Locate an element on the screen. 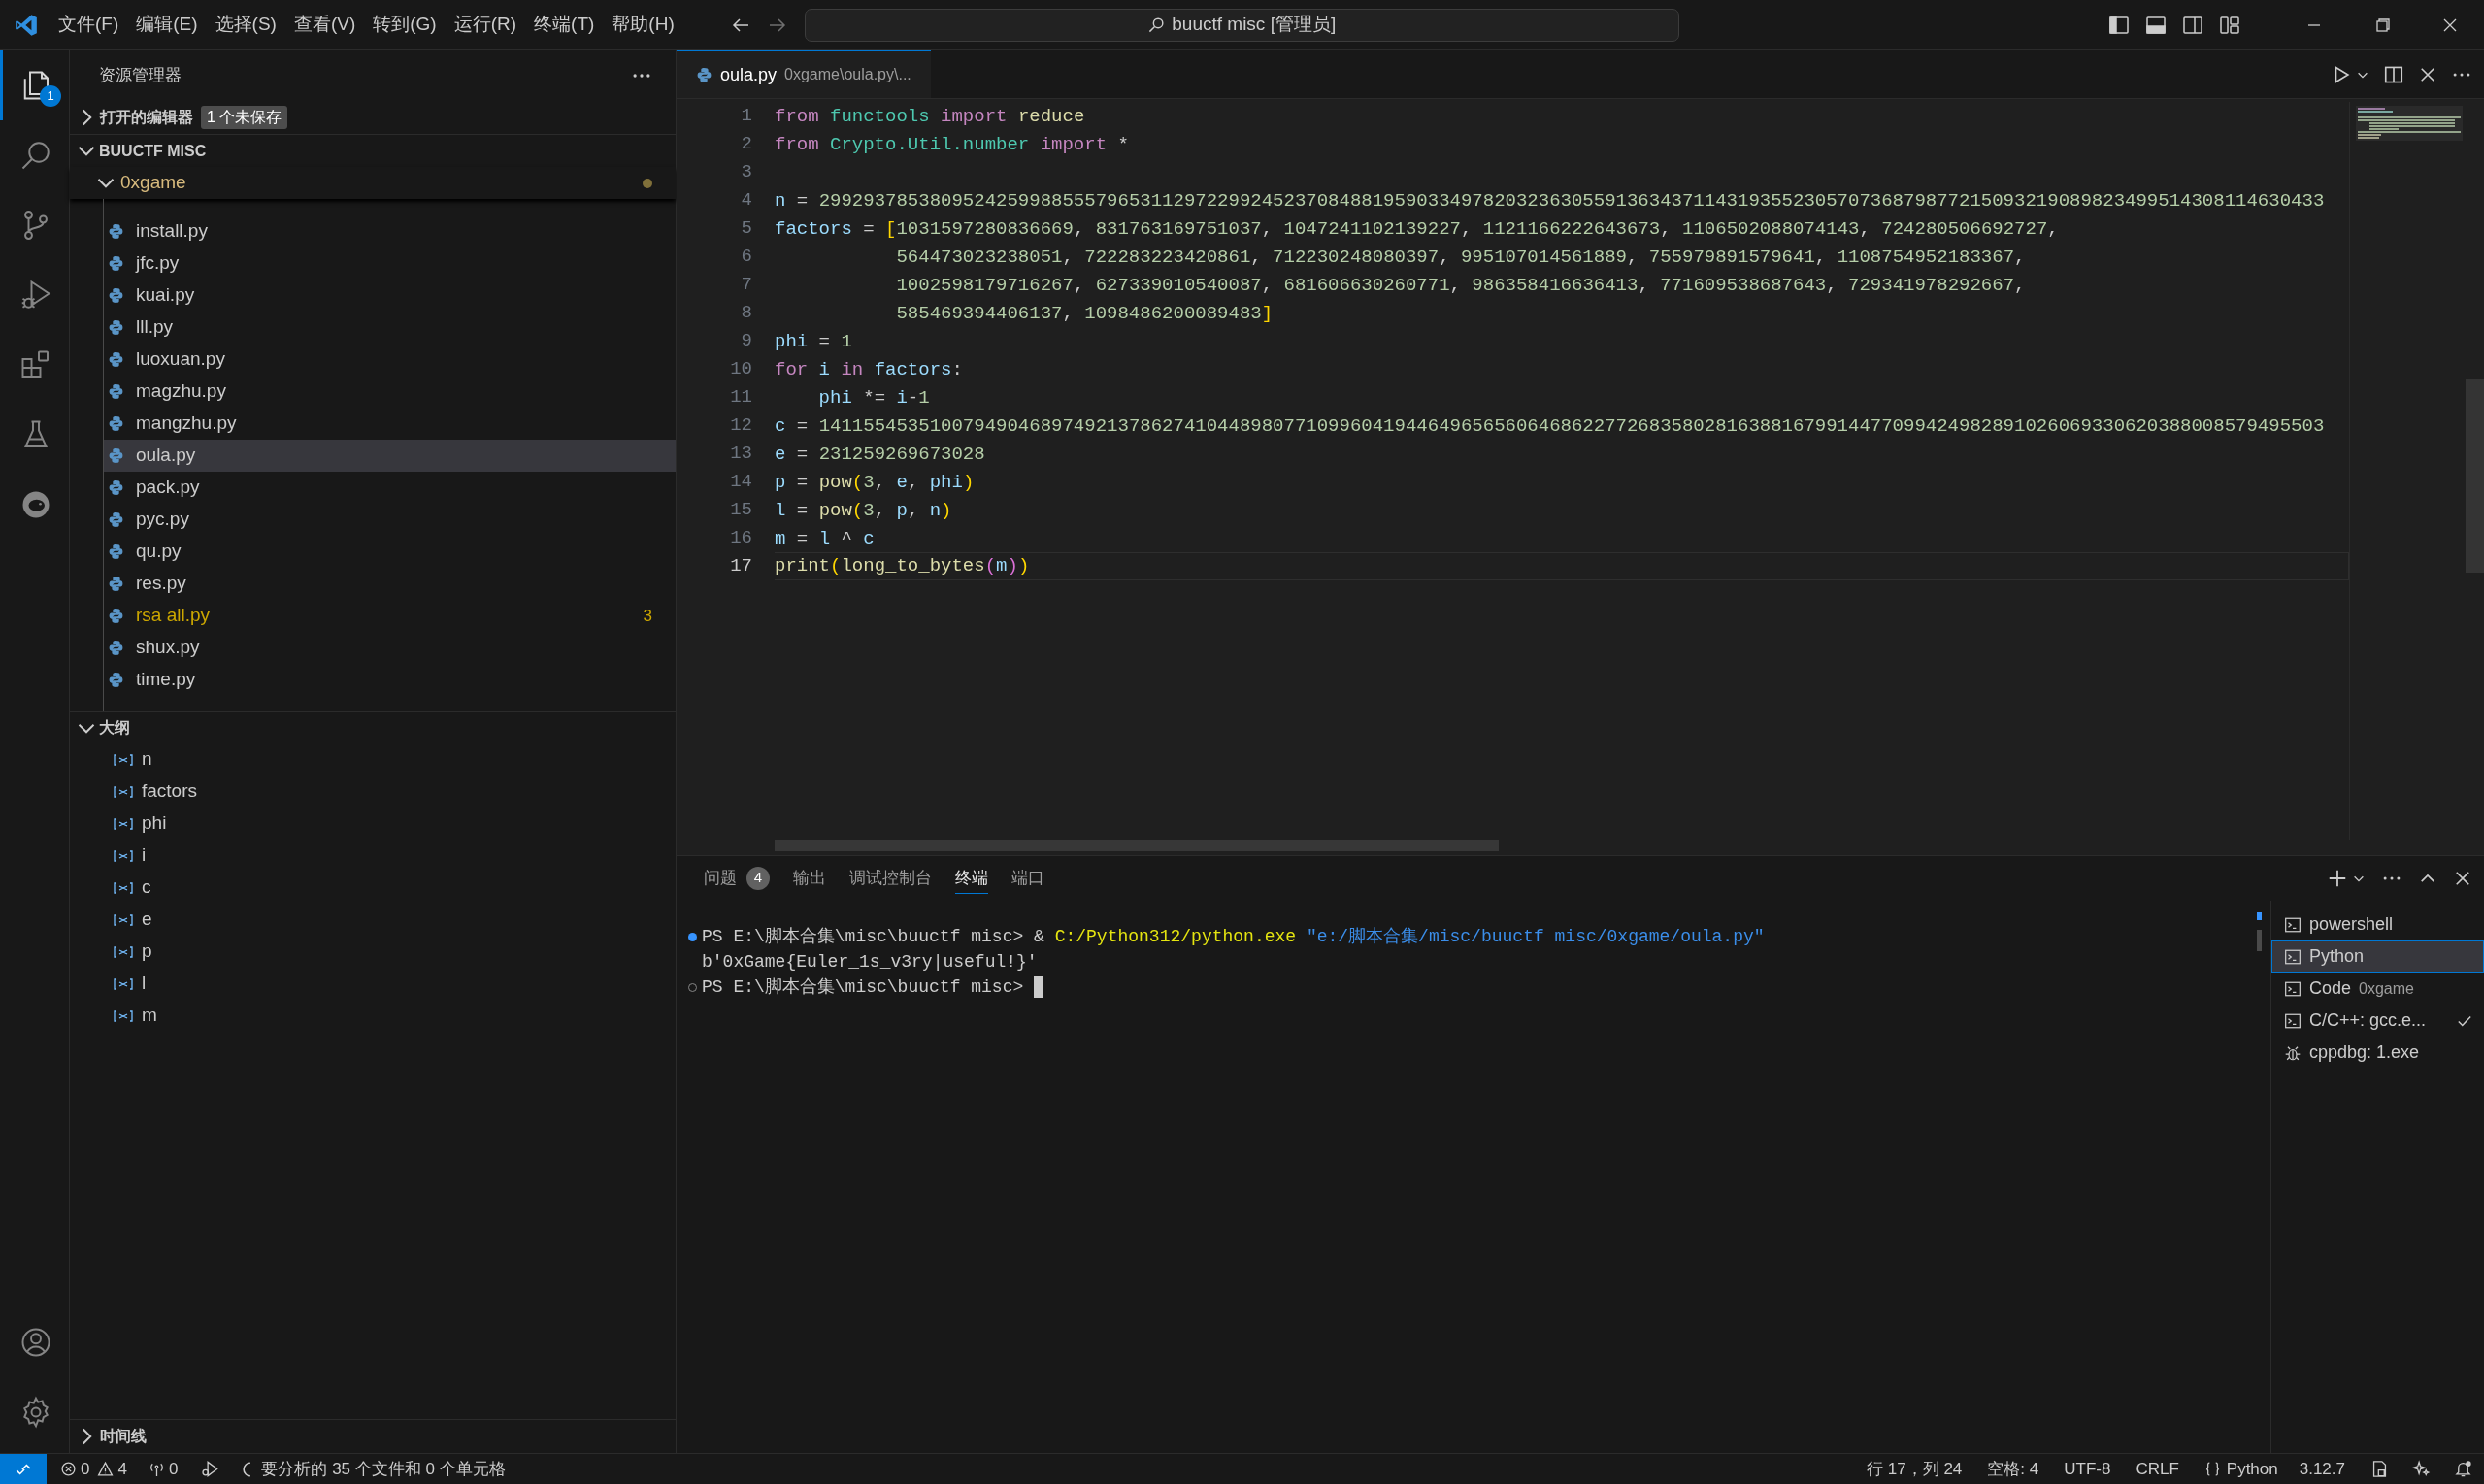 This screenshot has width=2484, height=1484. file-item: pack.py is located at coordinates (390, 488).